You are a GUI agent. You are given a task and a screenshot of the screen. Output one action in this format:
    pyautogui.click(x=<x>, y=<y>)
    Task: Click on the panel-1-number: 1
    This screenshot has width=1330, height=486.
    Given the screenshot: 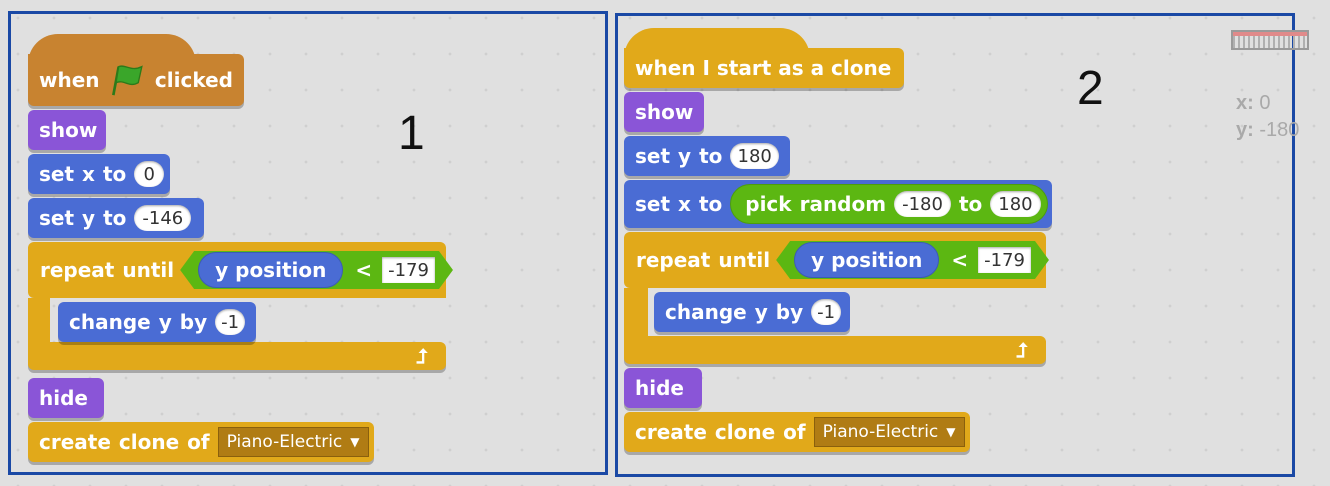 What is the action you would take?
    pyautogui.click(x=411, y=133)
    